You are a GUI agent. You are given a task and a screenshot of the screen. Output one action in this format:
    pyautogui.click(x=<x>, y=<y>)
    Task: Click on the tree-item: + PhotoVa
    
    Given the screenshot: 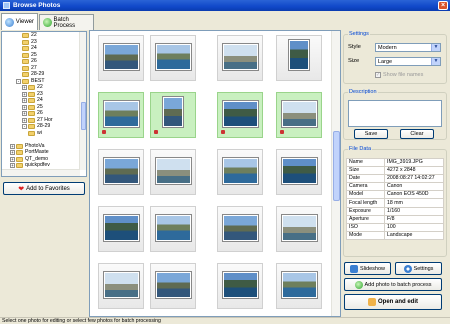 What is the action you would take?
    pyautogui.click(x=27, y=146)
    